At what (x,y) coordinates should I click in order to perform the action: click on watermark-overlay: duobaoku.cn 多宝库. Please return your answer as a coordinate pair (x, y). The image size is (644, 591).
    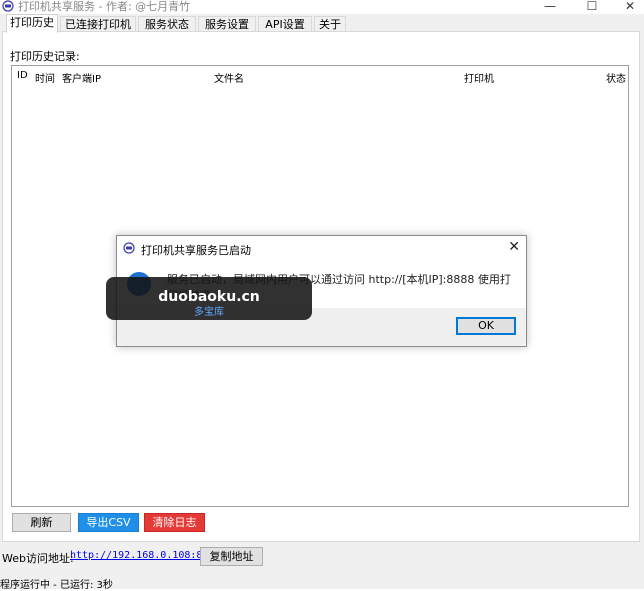
    Looking at the image, I should click on (209, 298).